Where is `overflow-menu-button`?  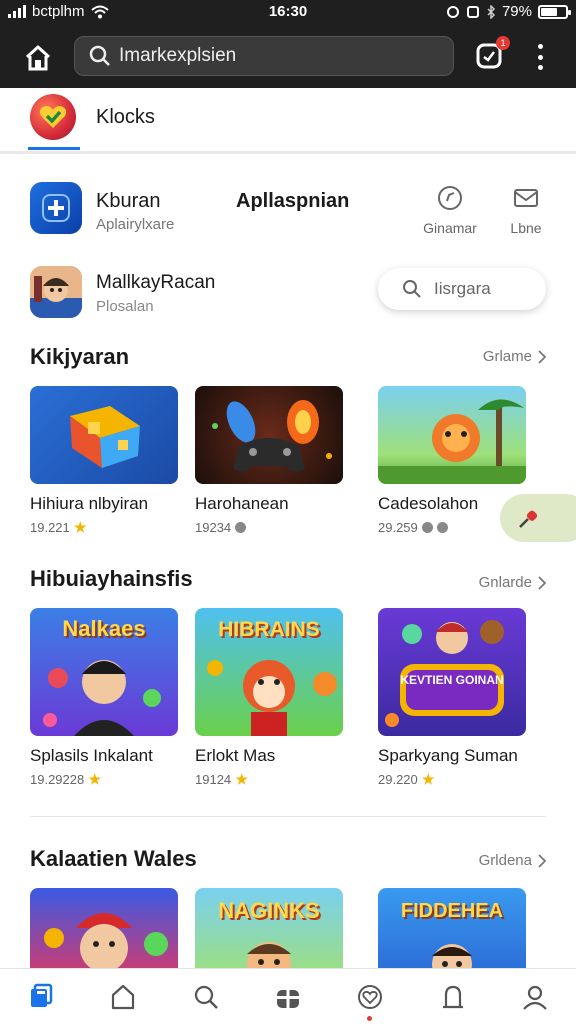
overflow-menu-button is located at coordinates (540, 57).